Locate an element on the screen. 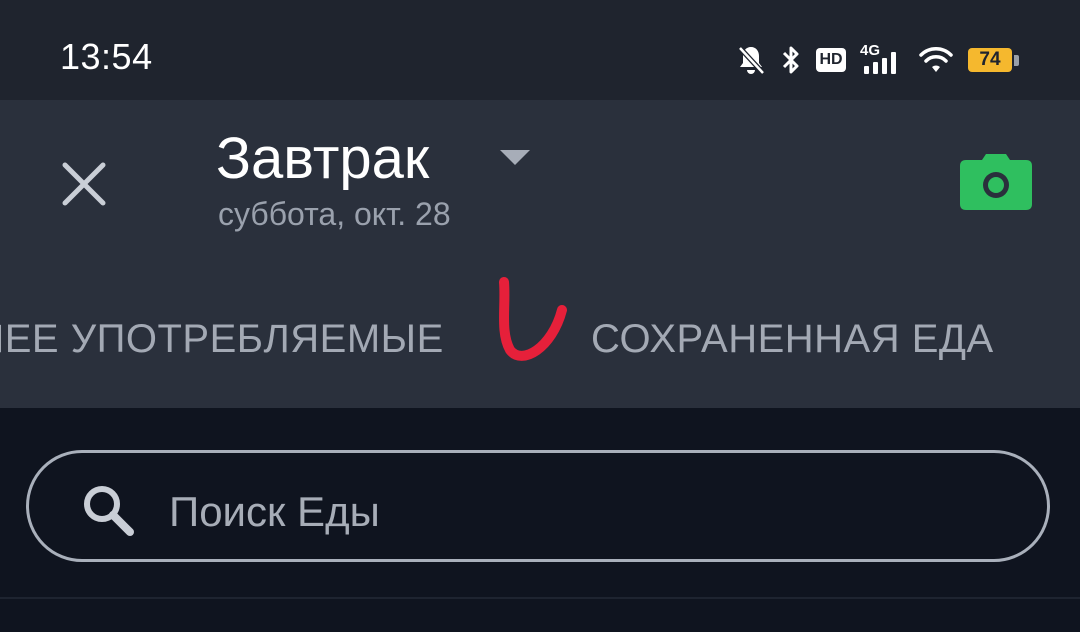  meal-title: Завтрак is located at coordinates (322, 159).